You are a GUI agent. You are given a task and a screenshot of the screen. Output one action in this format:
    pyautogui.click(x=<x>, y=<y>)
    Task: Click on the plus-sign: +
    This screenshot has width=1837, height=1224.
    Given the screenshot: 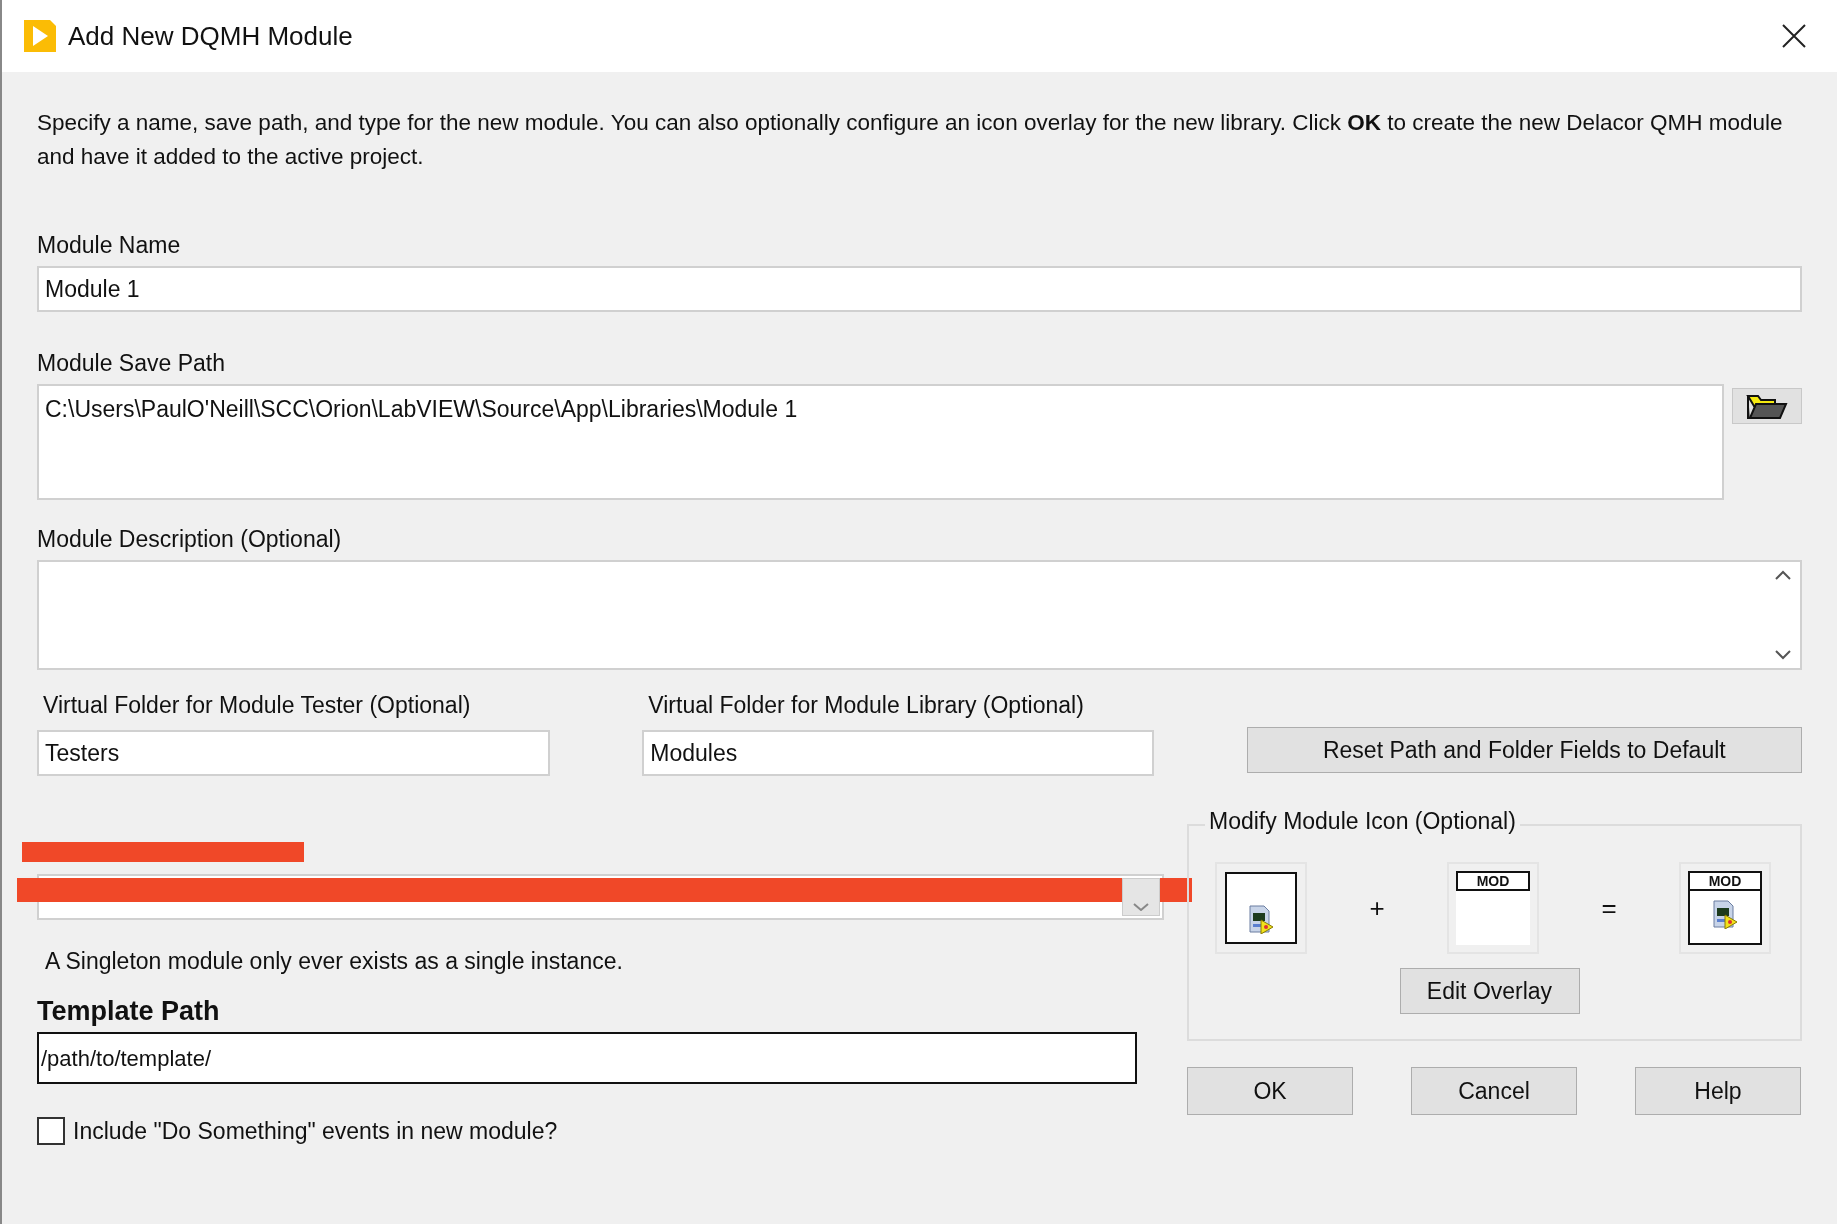 What is the action you would take?
    pyautogui.click(x=1377, y=908)
    